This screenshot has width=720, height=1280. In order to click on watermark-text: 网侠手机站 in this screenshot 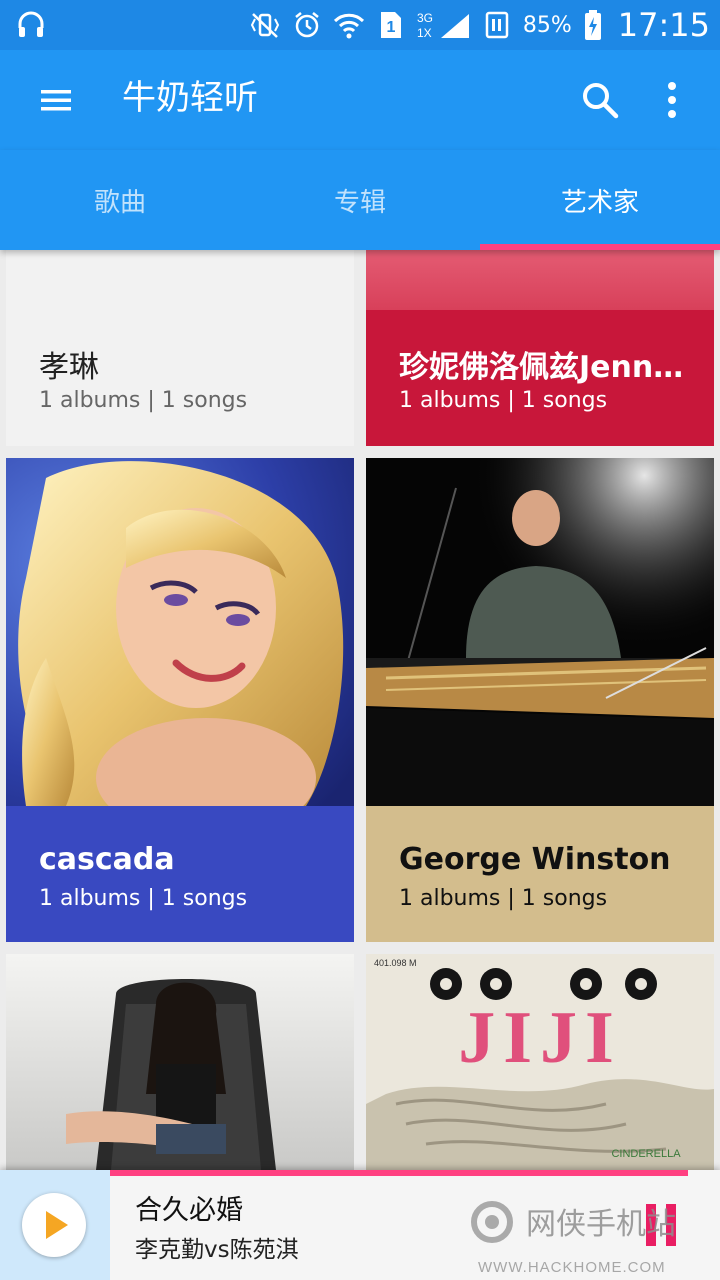, I will do `click(601, 1224)`.